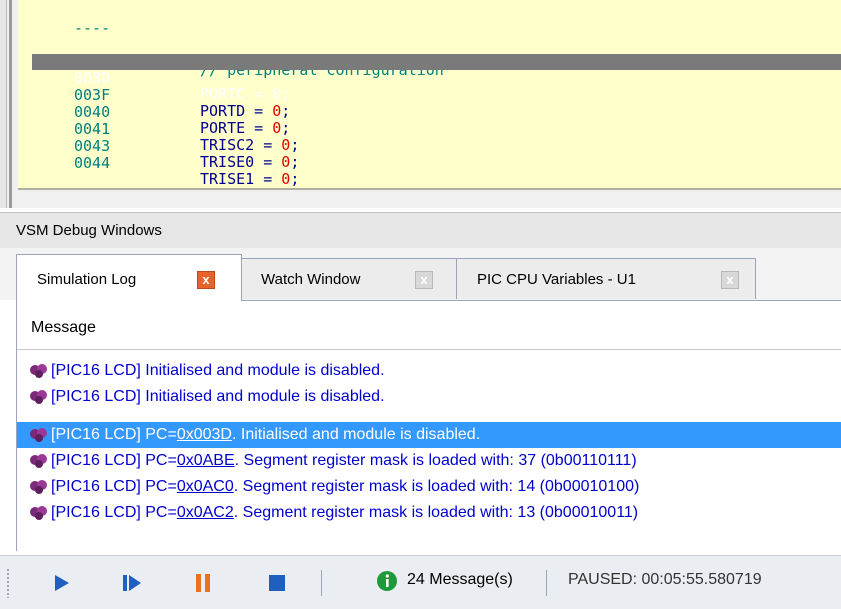  Describe the element at coordinates (203, 583) in the screenshot. I see `pause-icon` at that location.